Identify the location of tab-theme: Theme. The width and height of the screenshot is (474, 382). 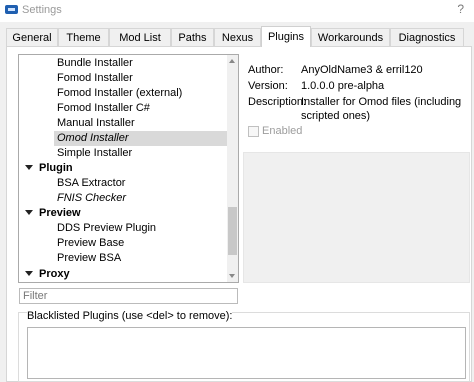
(83, 37).